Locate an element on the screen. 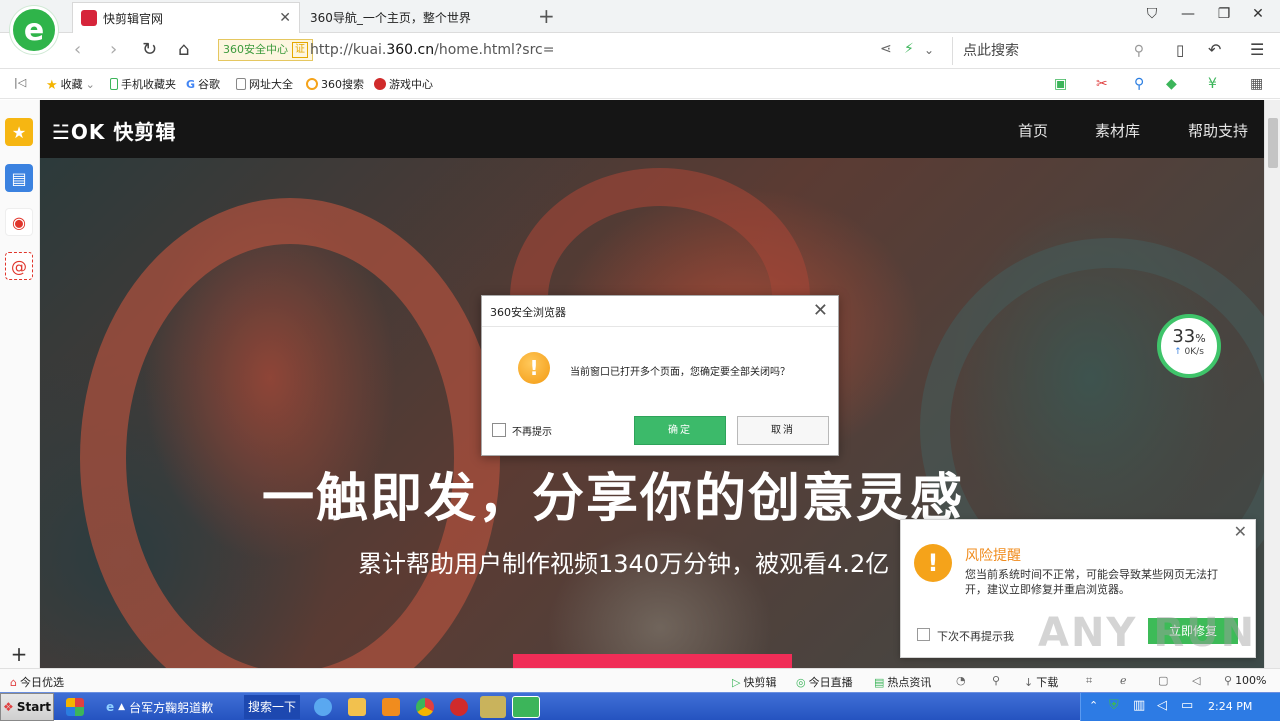 Image resolution: width=1280 pixels, height=721 pixels. page-scrollbar is located at coordinates (1272, 384).